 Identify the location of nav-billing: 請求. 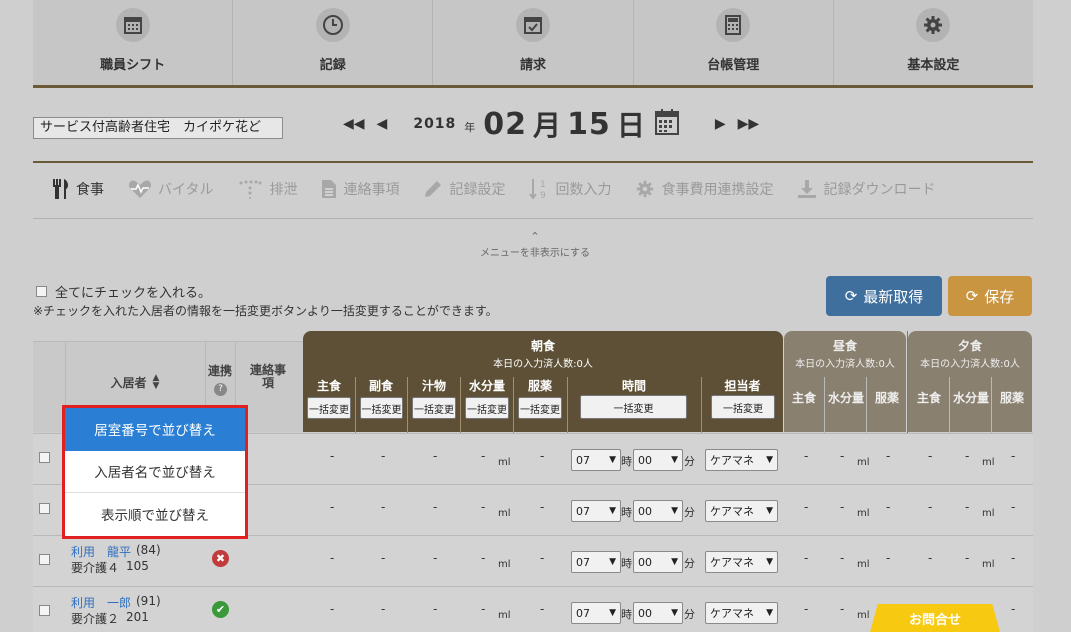
(533, 42).